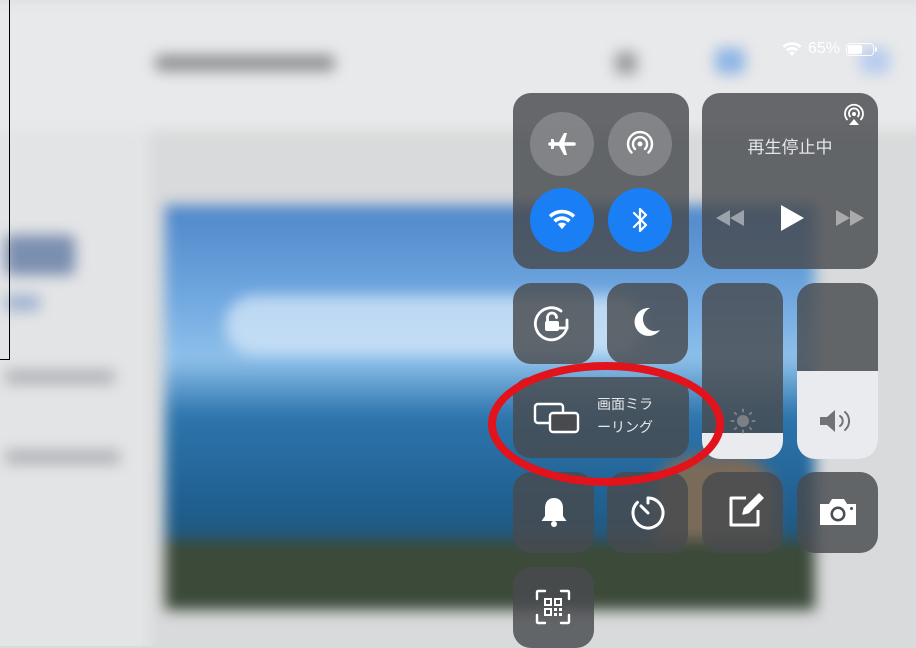 The image size is (916, 648). I want to click on rewind-icon, so click(730, 218).